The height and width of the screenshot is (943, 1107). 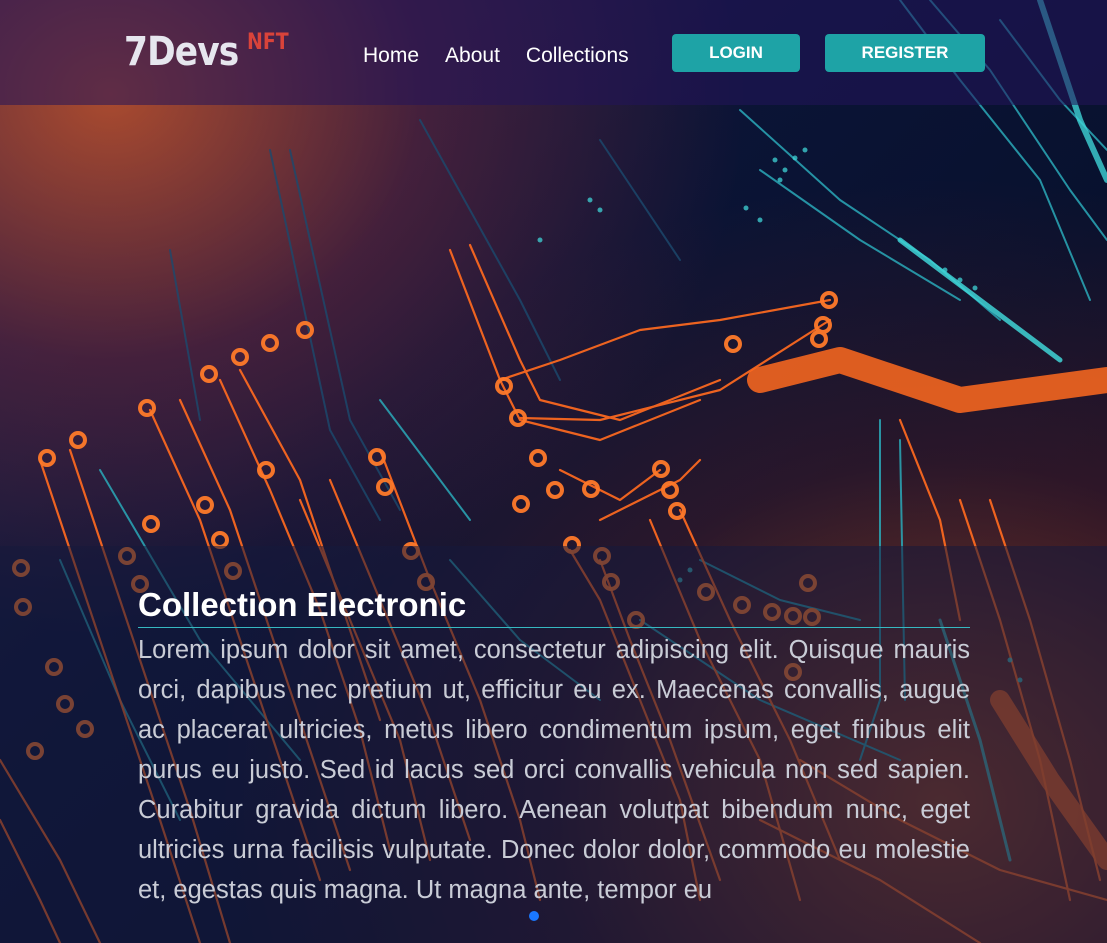 I want to click on nav-link-collections: Collections, so click(x=577, y=56).